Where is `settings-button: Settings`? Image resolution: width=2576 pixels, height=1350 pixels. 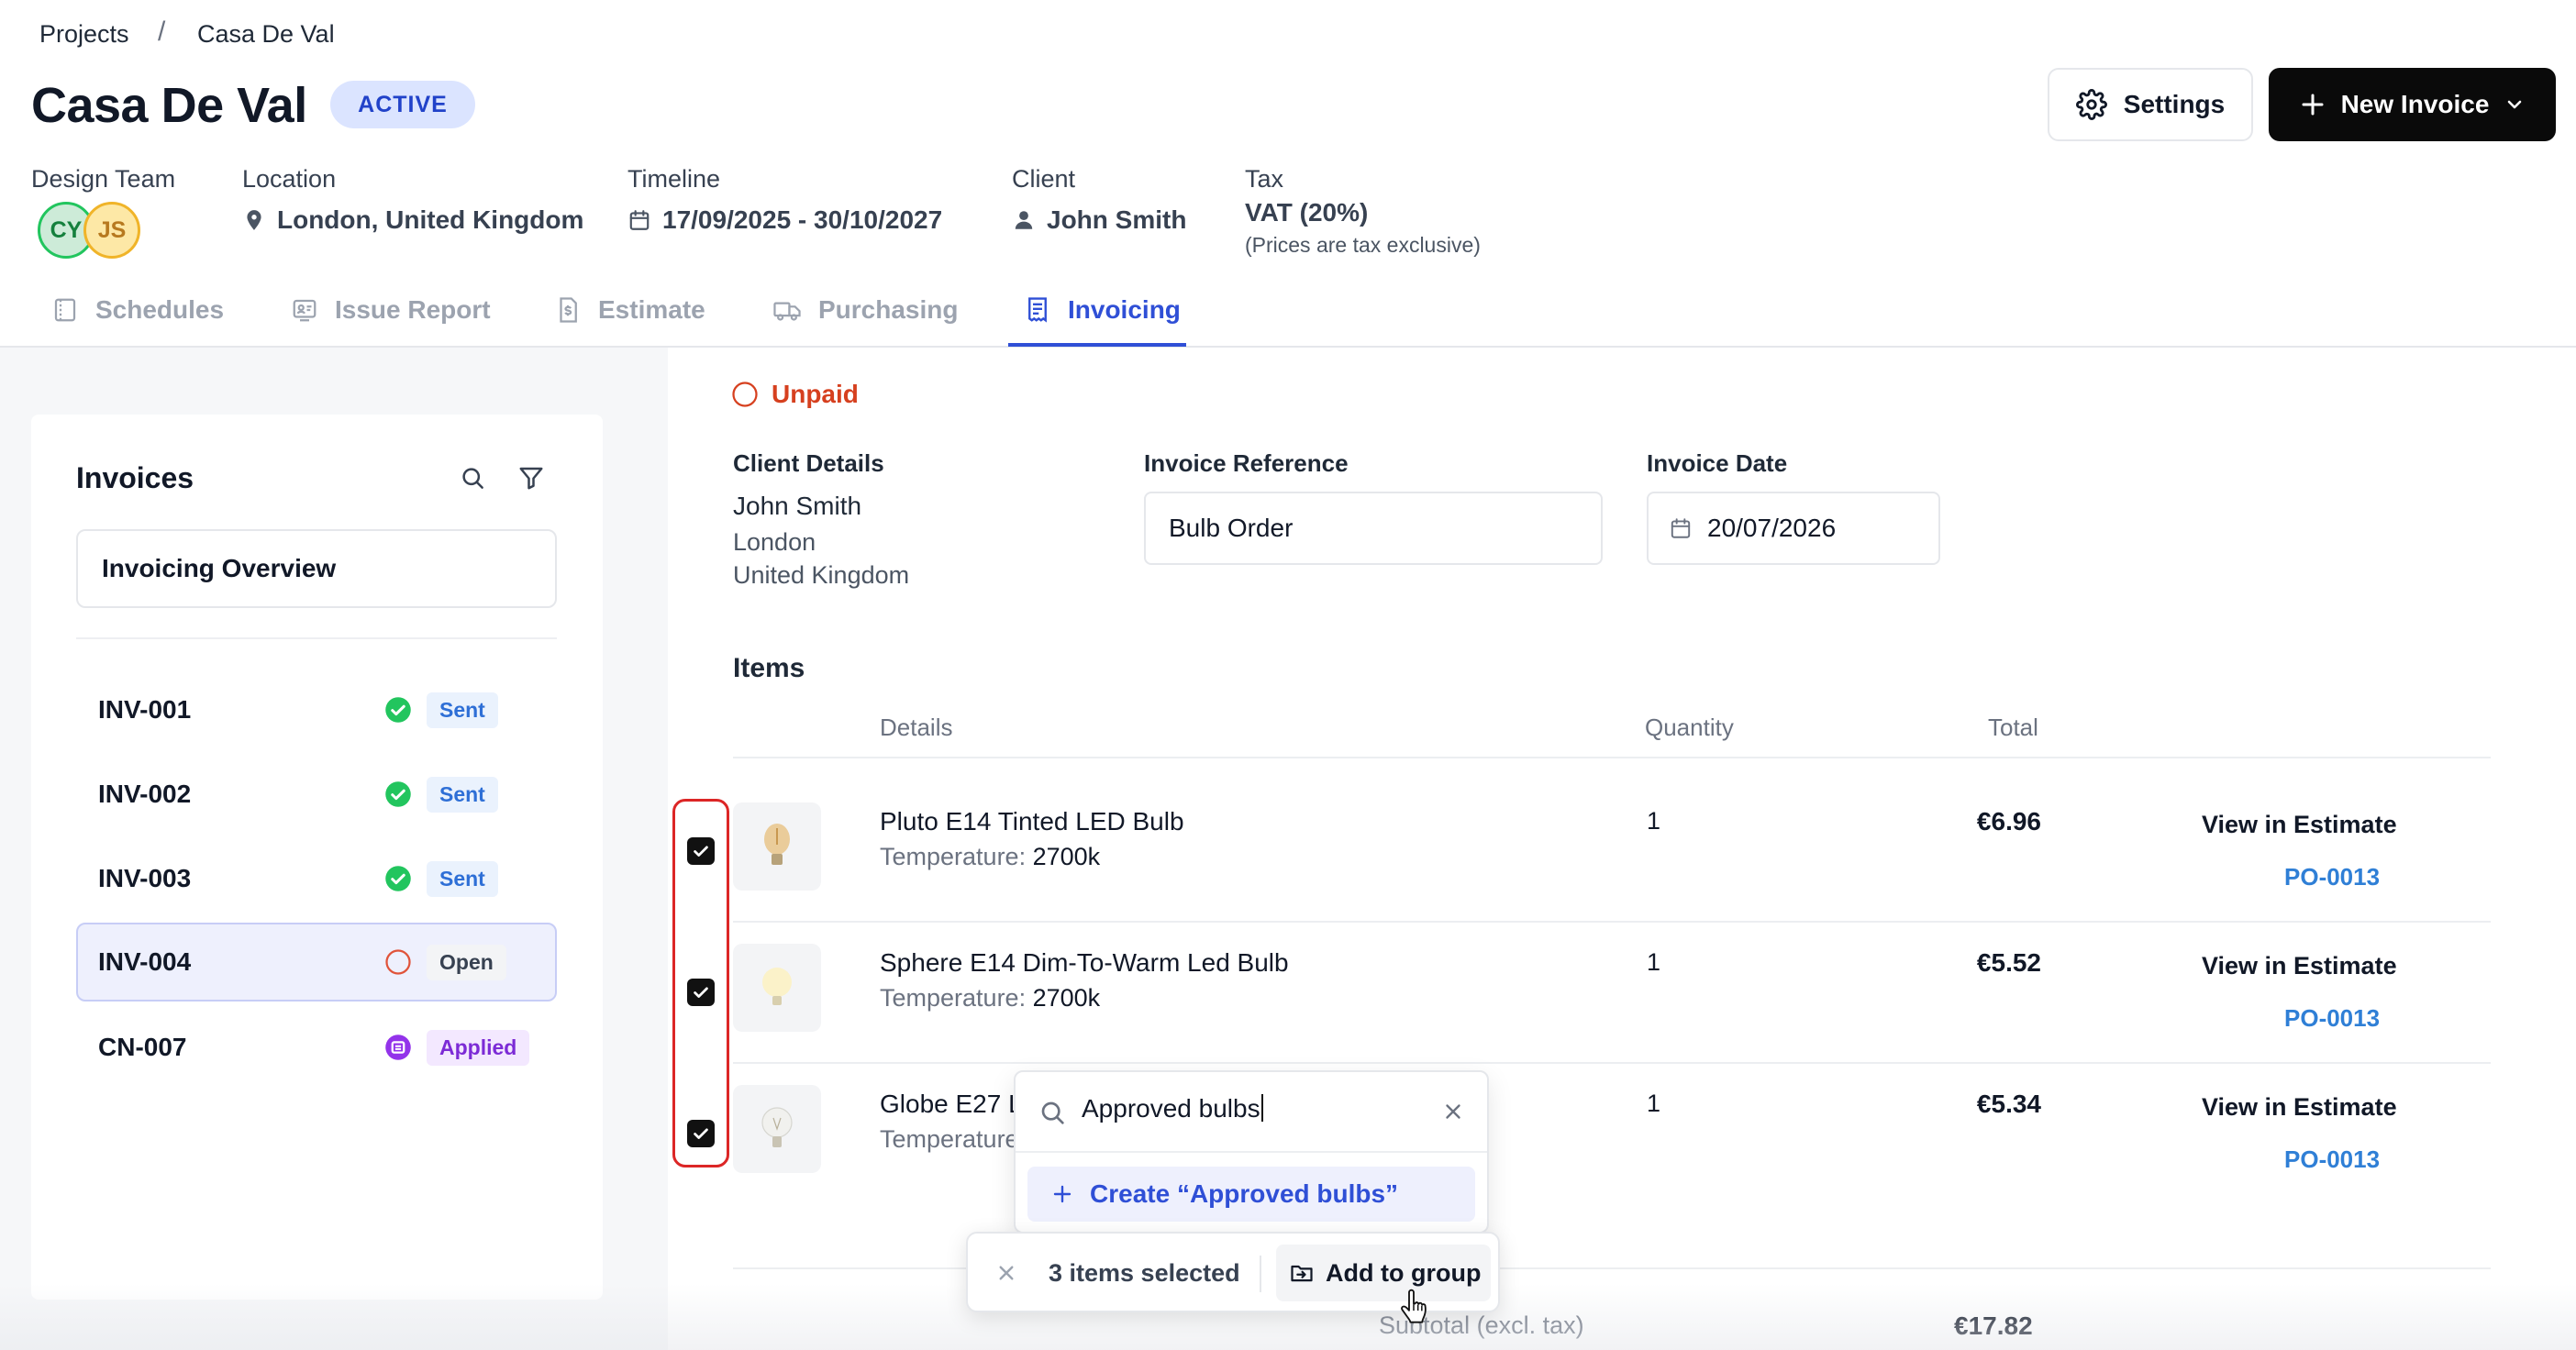
settings-button: Settings is located at coordinates (2150, 104).